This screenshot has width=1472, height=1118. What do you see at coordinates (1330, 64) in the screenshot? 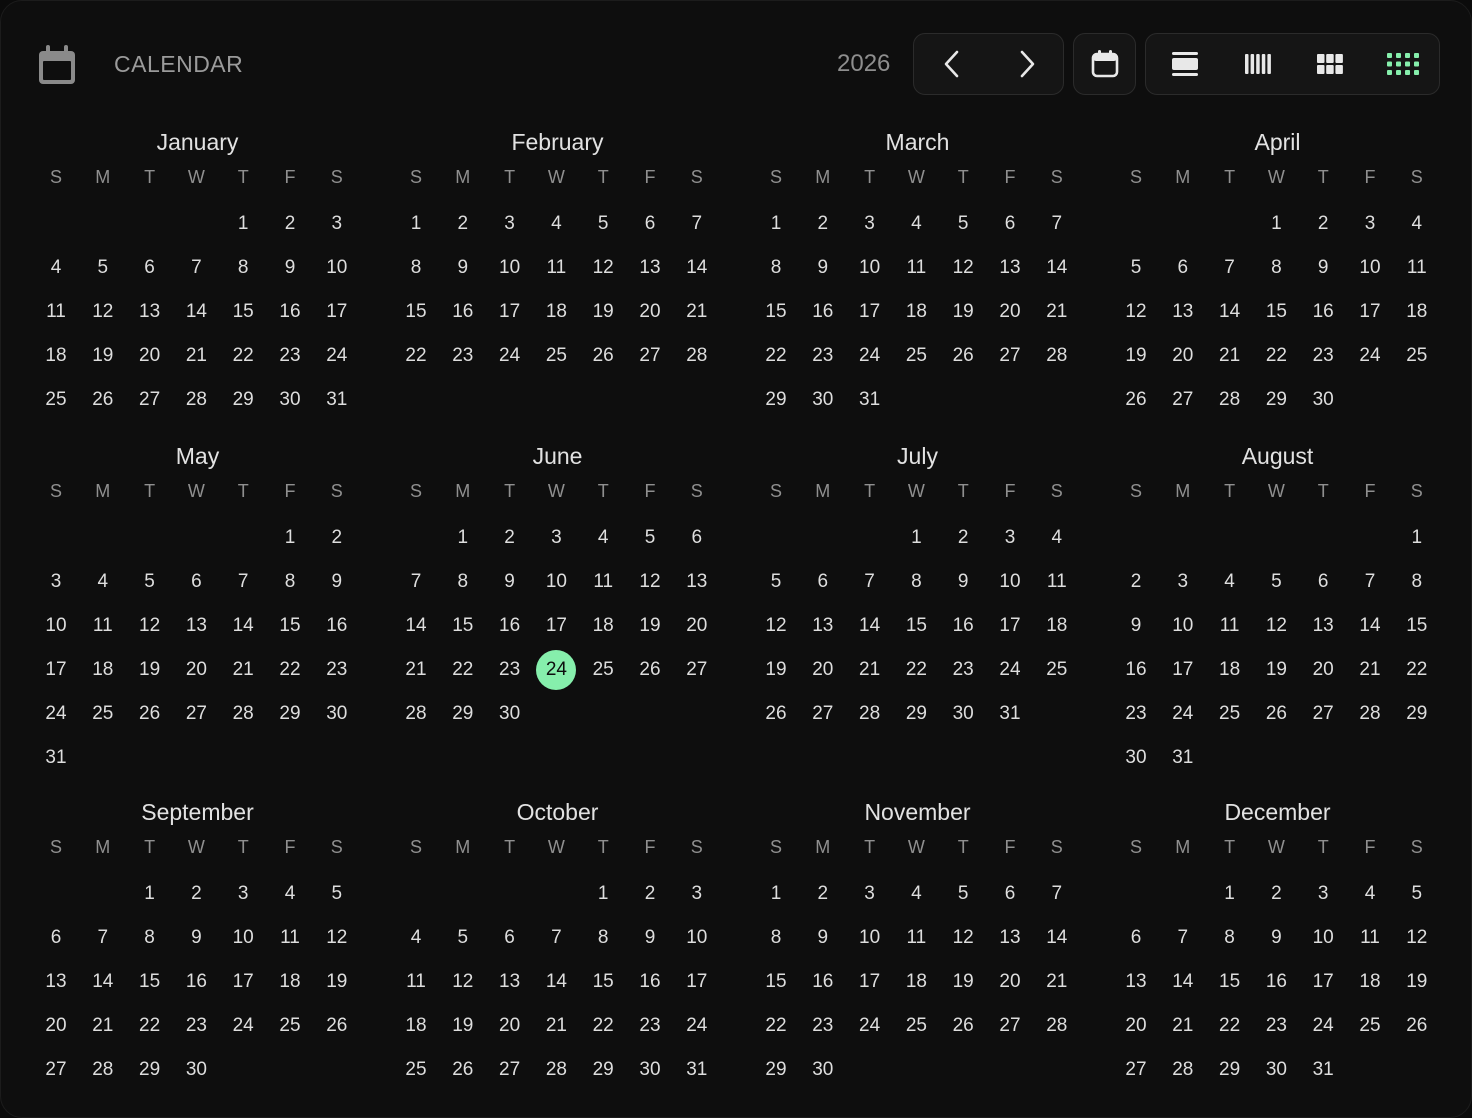
I see `month-view-button` at bounding box center [1330, 64].